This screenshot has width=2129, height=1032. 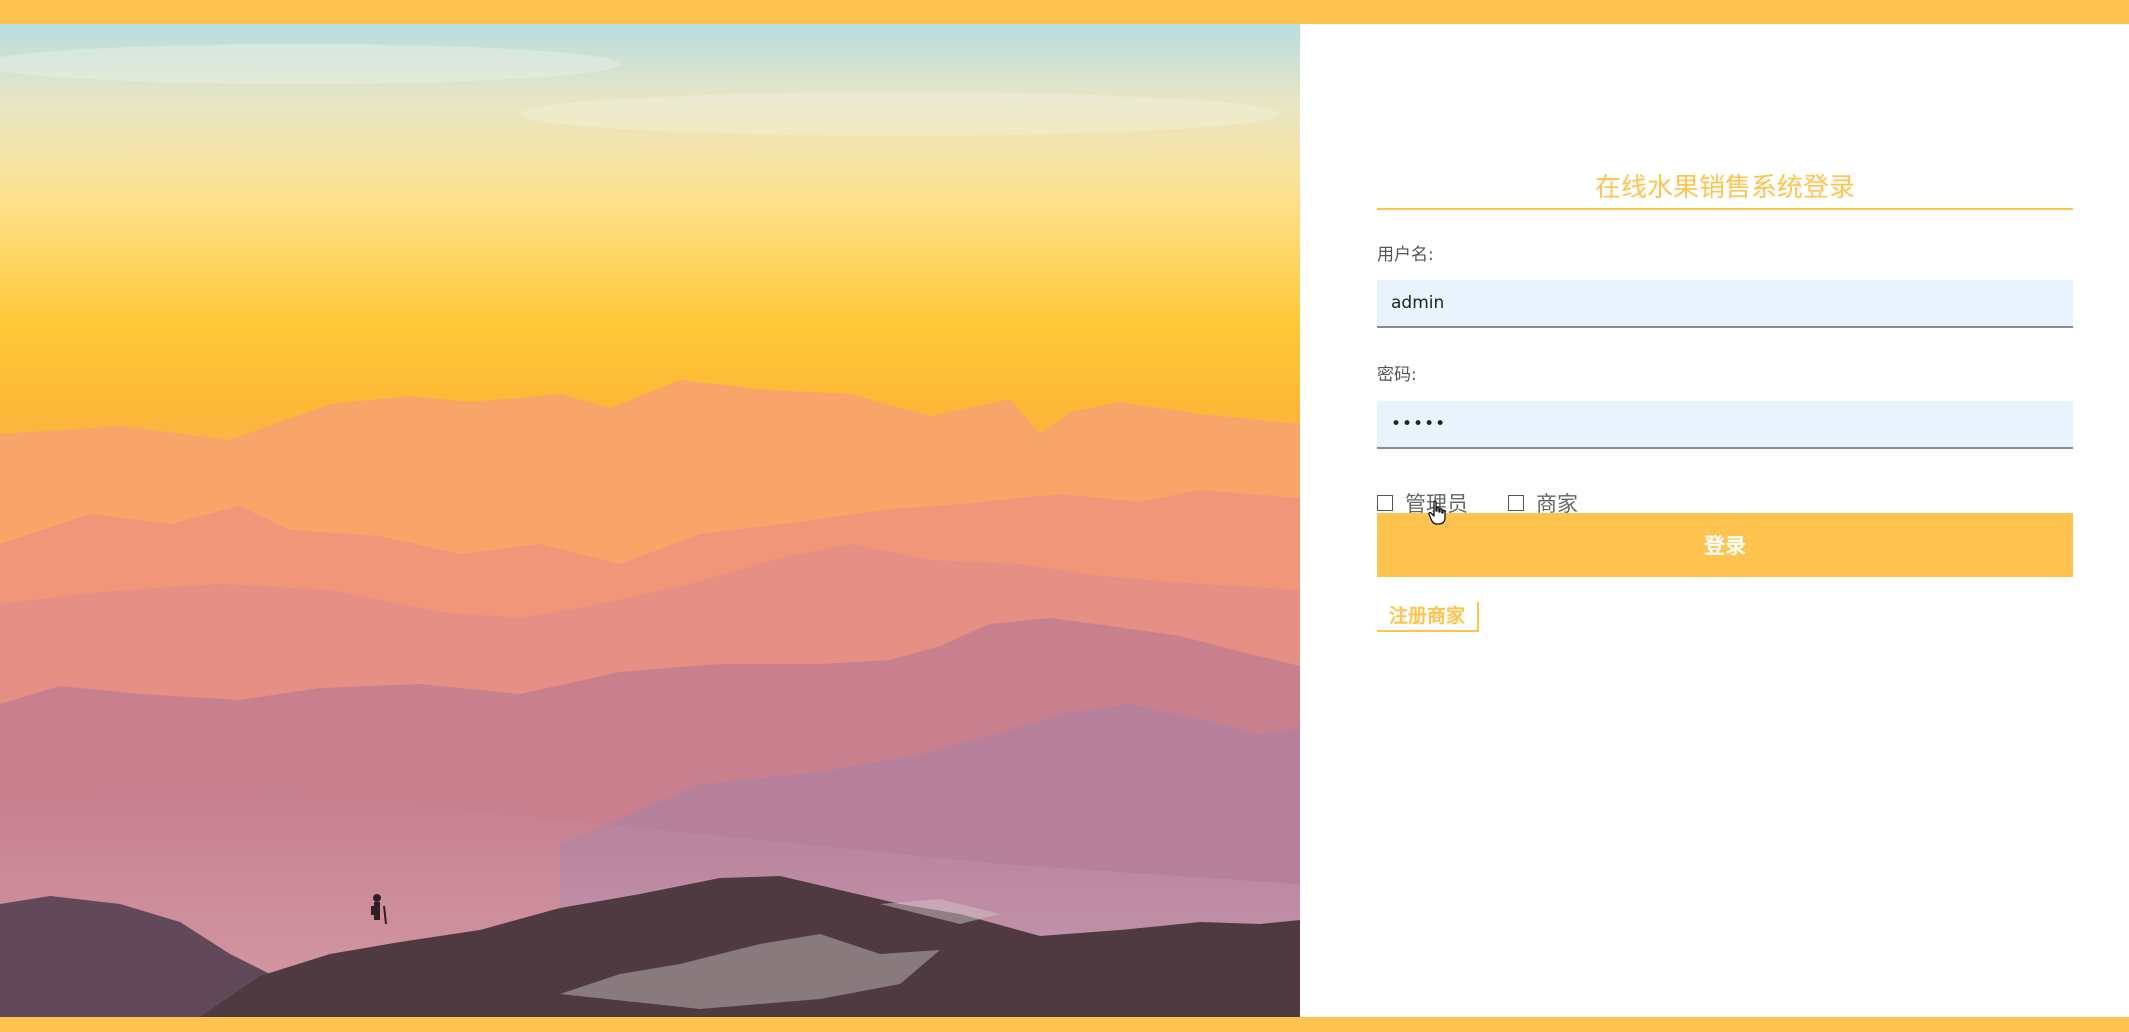 I want to click on username-input, so click(x=1725, y=304).